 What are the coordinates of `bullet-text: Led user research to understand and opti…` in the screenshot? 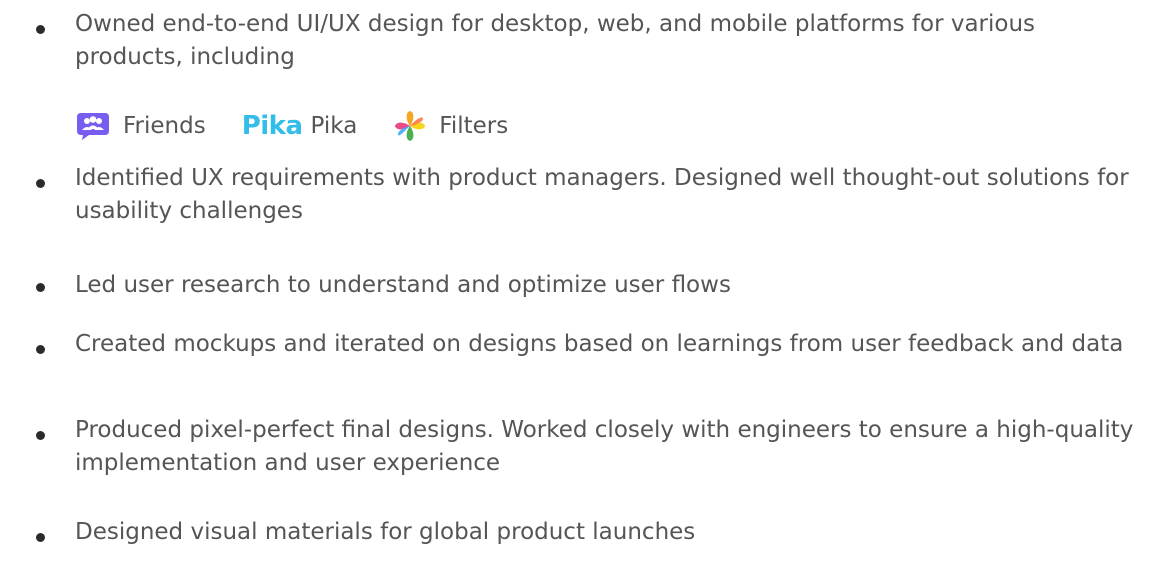 It's located at (403, 285).